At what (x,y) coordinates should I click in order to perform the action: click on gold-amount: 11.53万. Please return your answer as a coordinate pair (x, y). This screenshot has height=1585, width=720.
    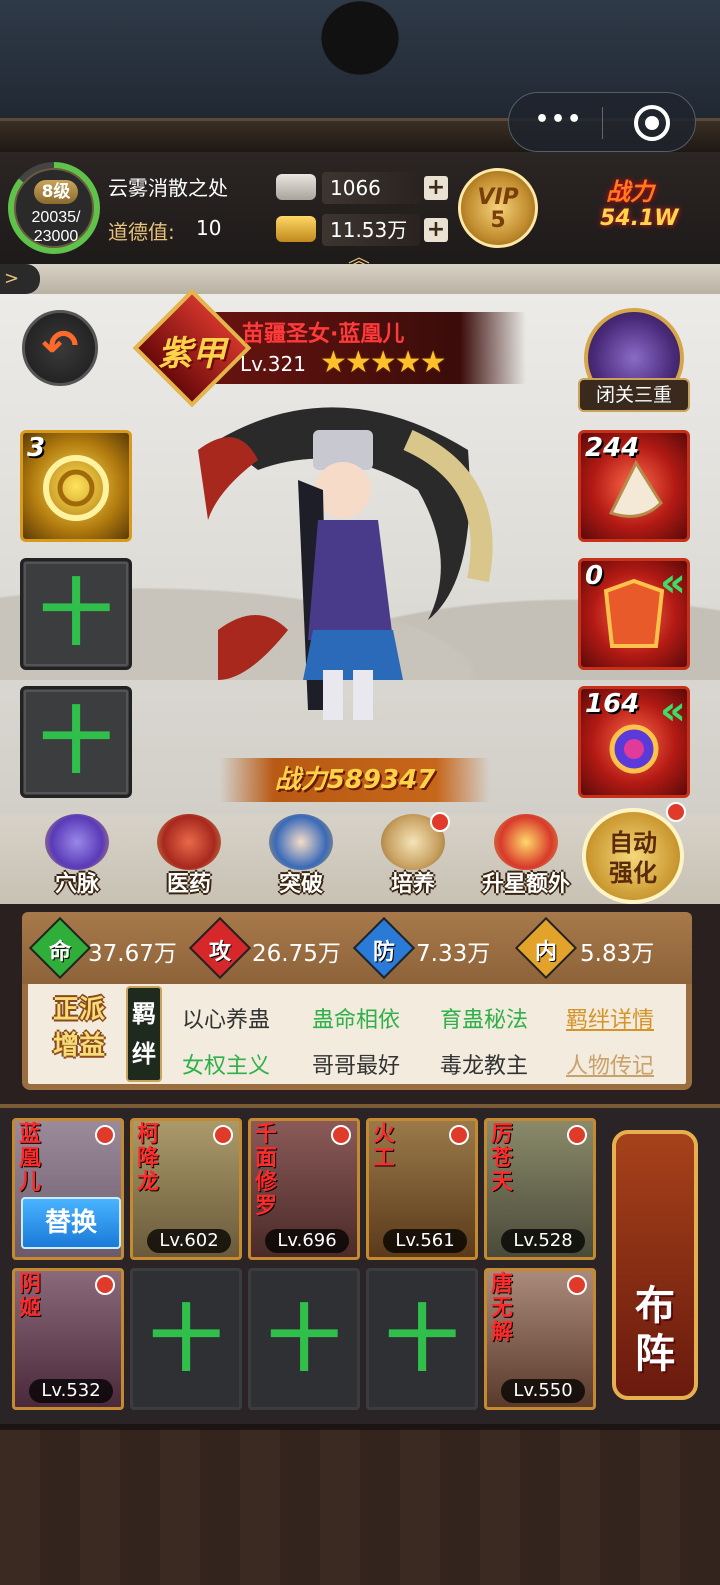
    Looking at the image, I should click on (371, 230).